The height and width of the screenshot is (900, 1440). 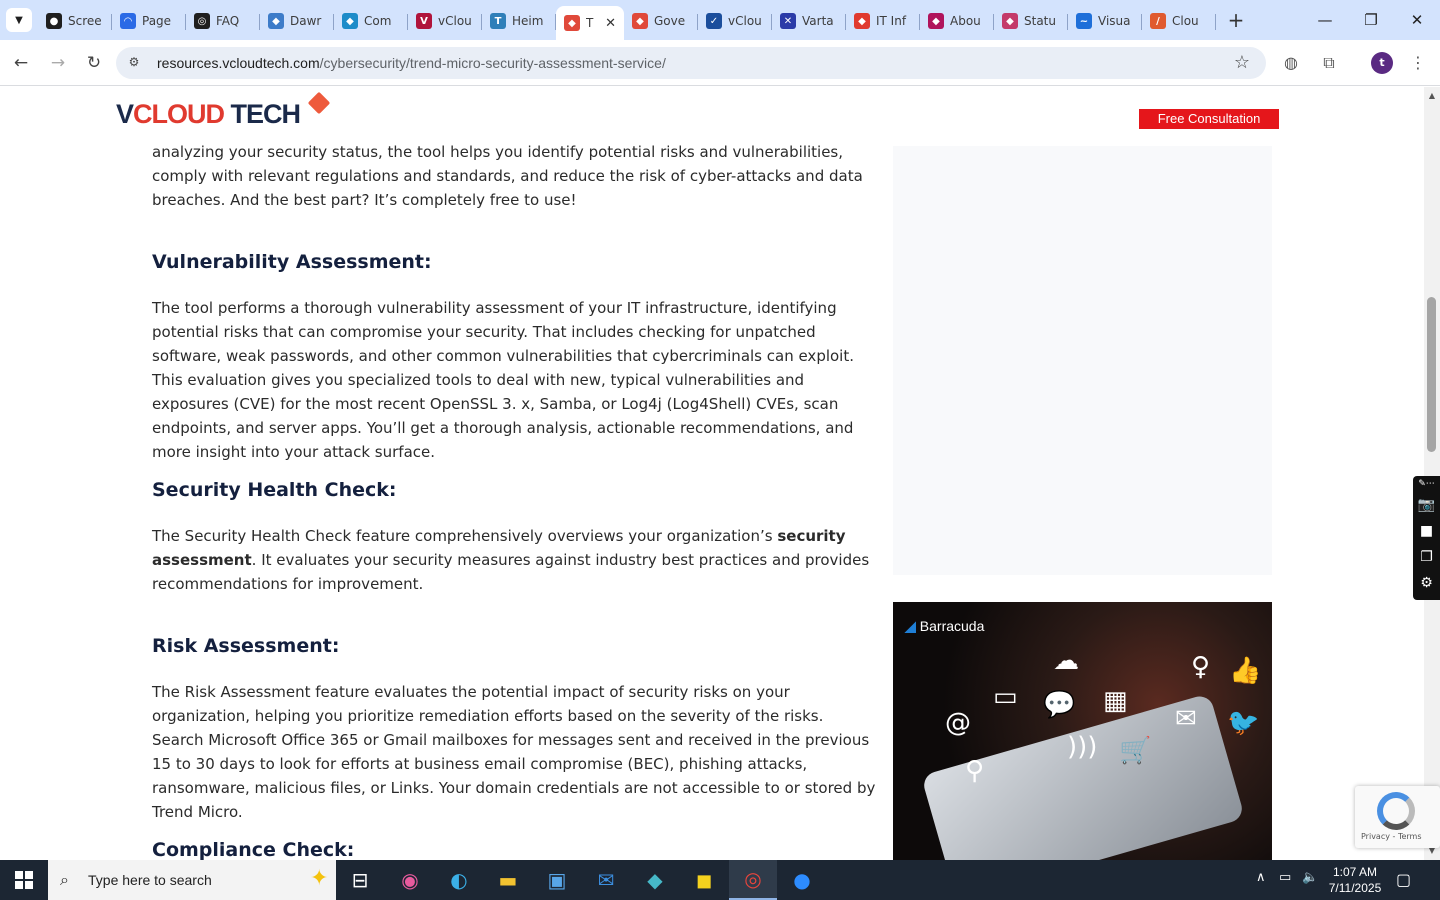 I want to click on tab-title: vClou, so click(x=455, y=21).